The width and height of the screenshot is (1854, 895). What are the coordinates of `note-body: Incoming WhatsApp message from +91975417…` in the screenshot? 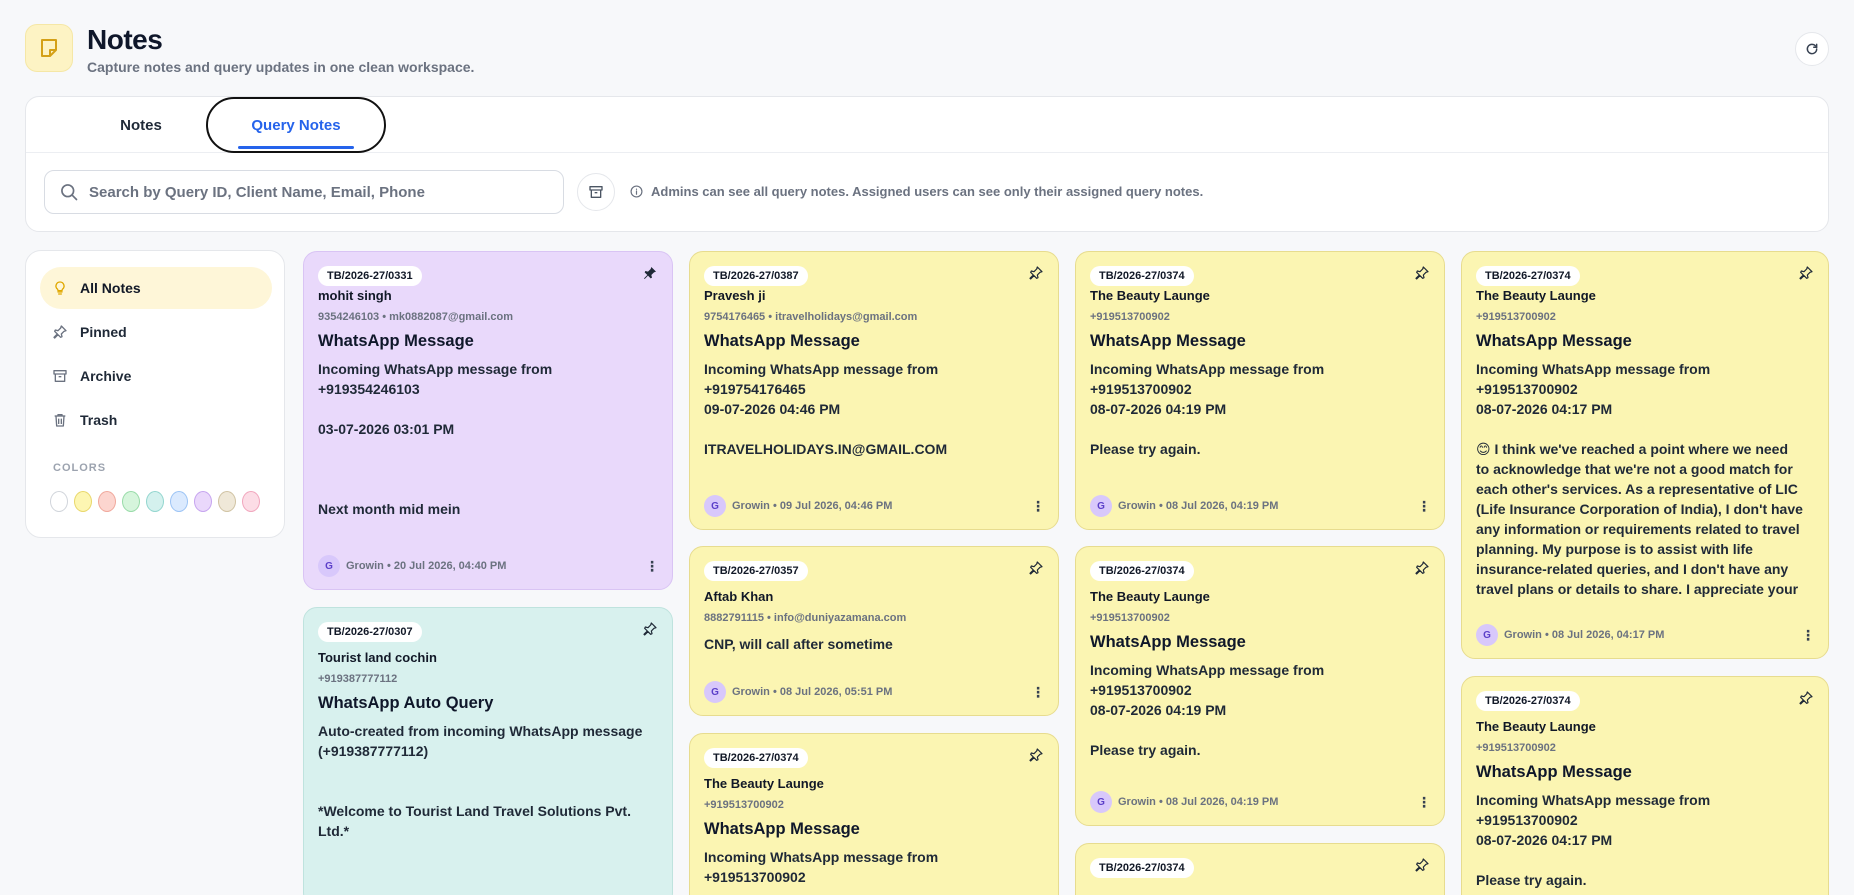 It's located at (826, 409).